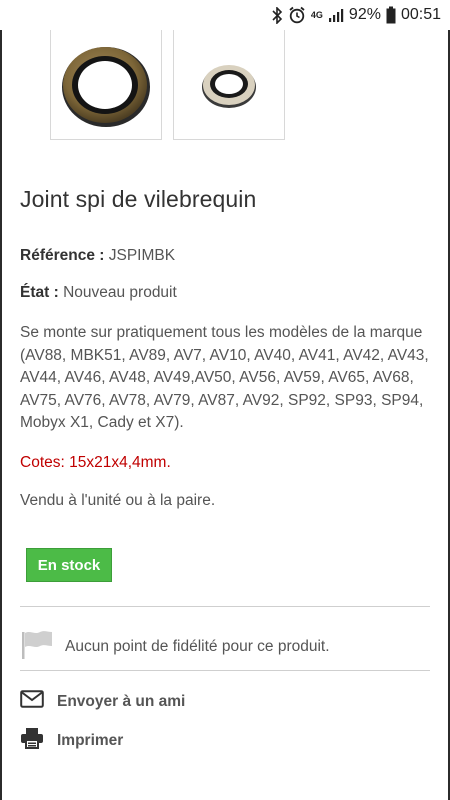 The width and height of the screenshot is (450, 800). I want to click on print-label: Imprimer, so click(90, 741).